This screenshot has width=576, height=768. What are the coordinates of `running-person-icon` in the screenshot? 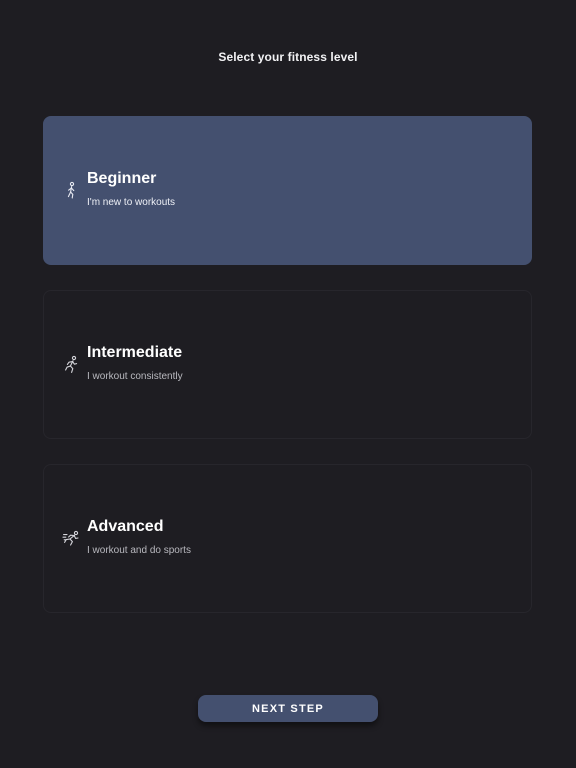 It's located at (71, 365).